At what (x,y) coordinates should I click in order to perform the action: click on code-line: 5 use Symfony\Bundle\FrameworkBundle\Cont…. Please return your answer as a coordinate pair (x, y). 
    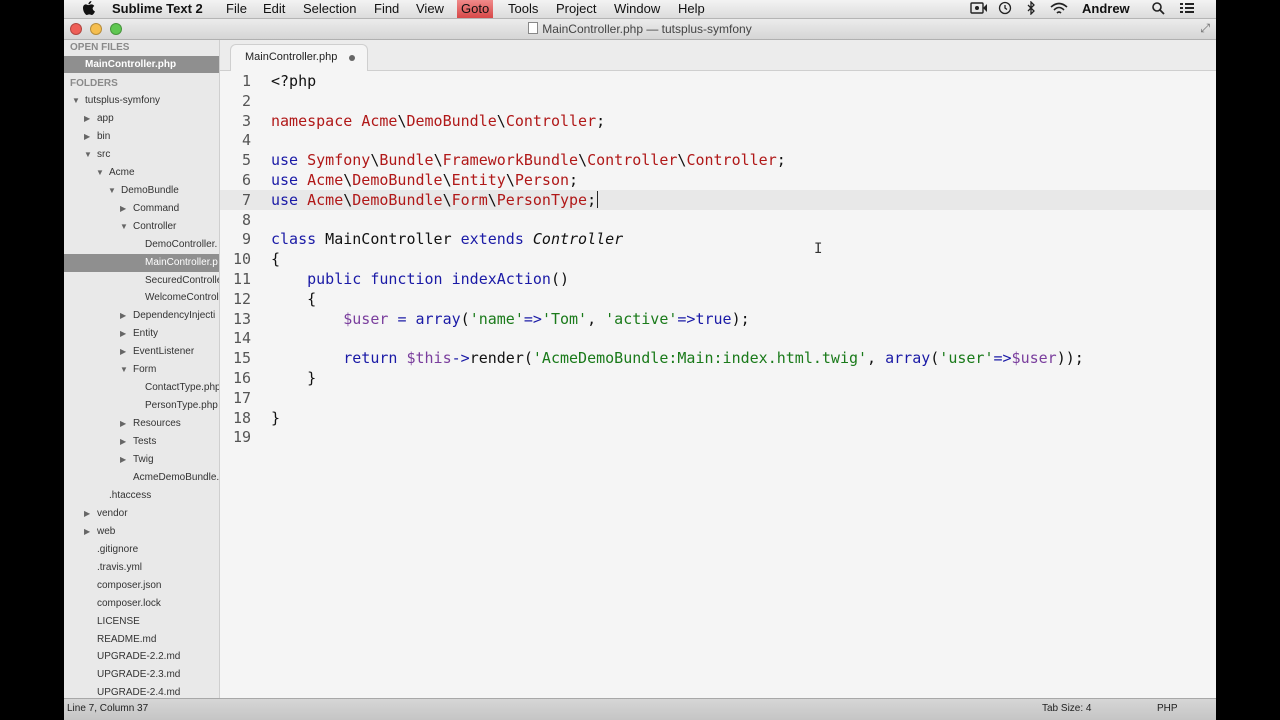
    Looking at the image, I should click on (718, 160).